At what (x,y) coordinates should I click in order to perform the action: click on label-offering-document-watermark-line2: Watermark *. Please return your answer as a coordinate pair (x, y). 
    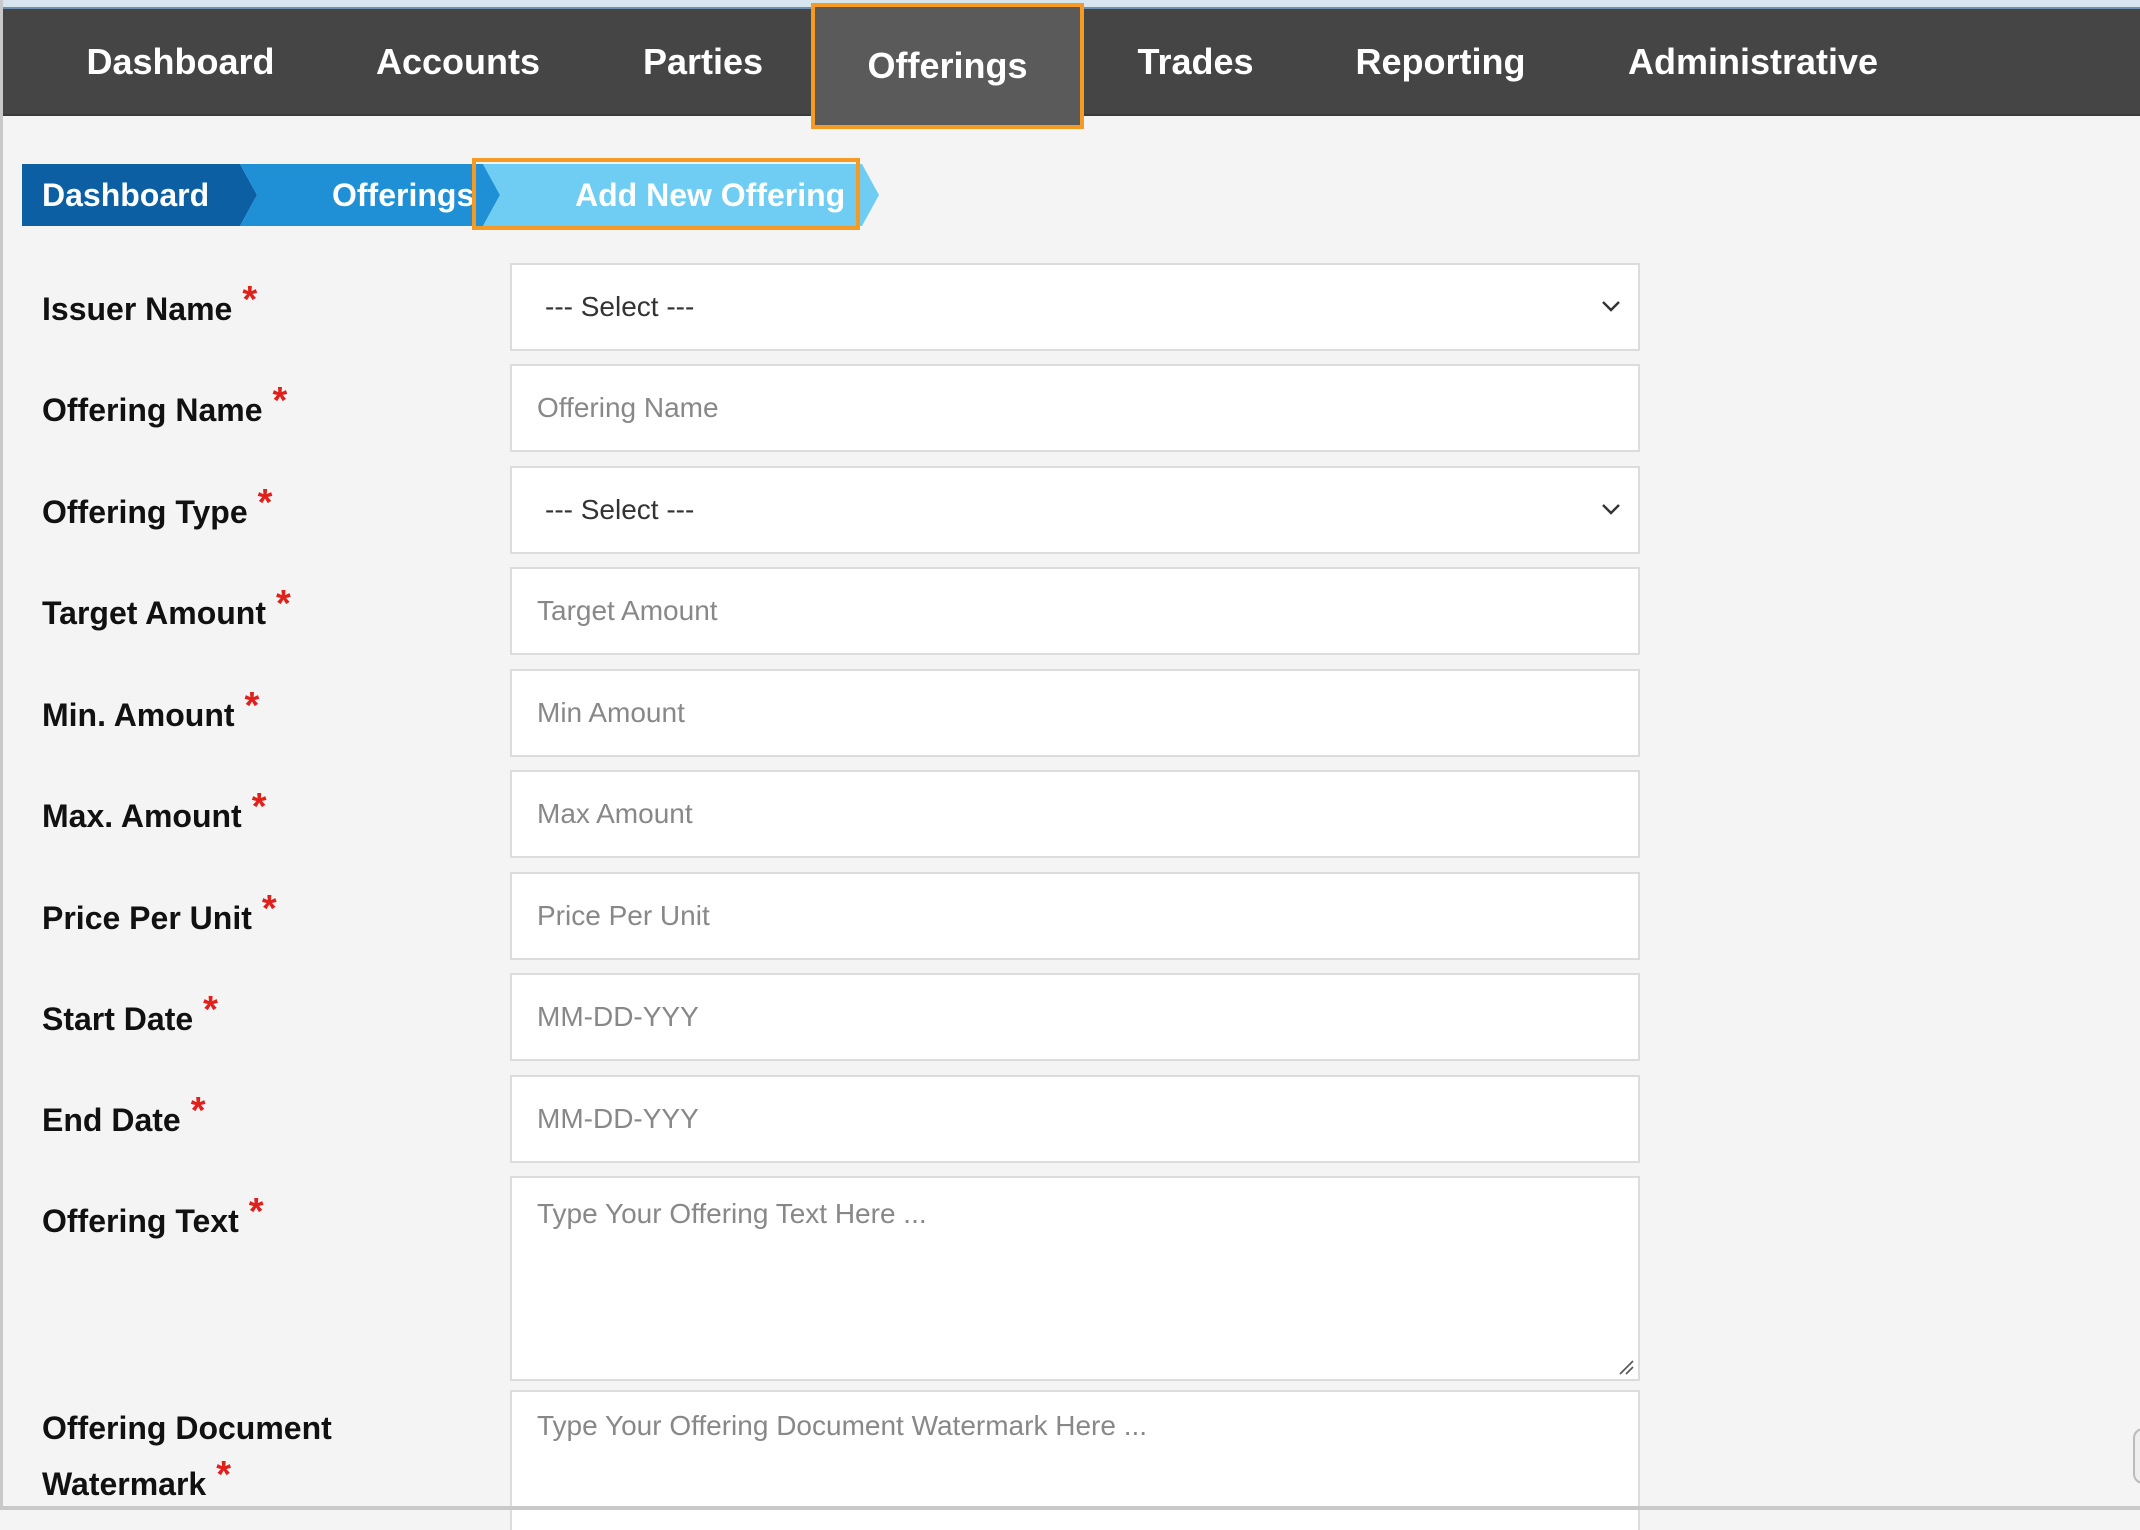
    Looking at the image, I should click on (137, 1478).